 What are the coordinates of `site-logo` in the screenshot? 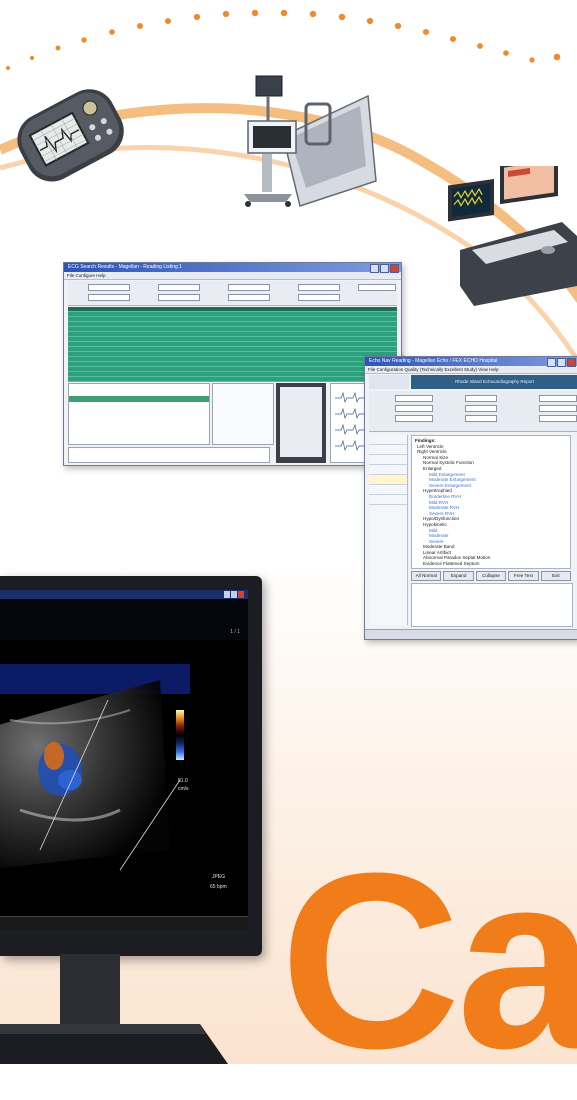 It's located at (389, 382).